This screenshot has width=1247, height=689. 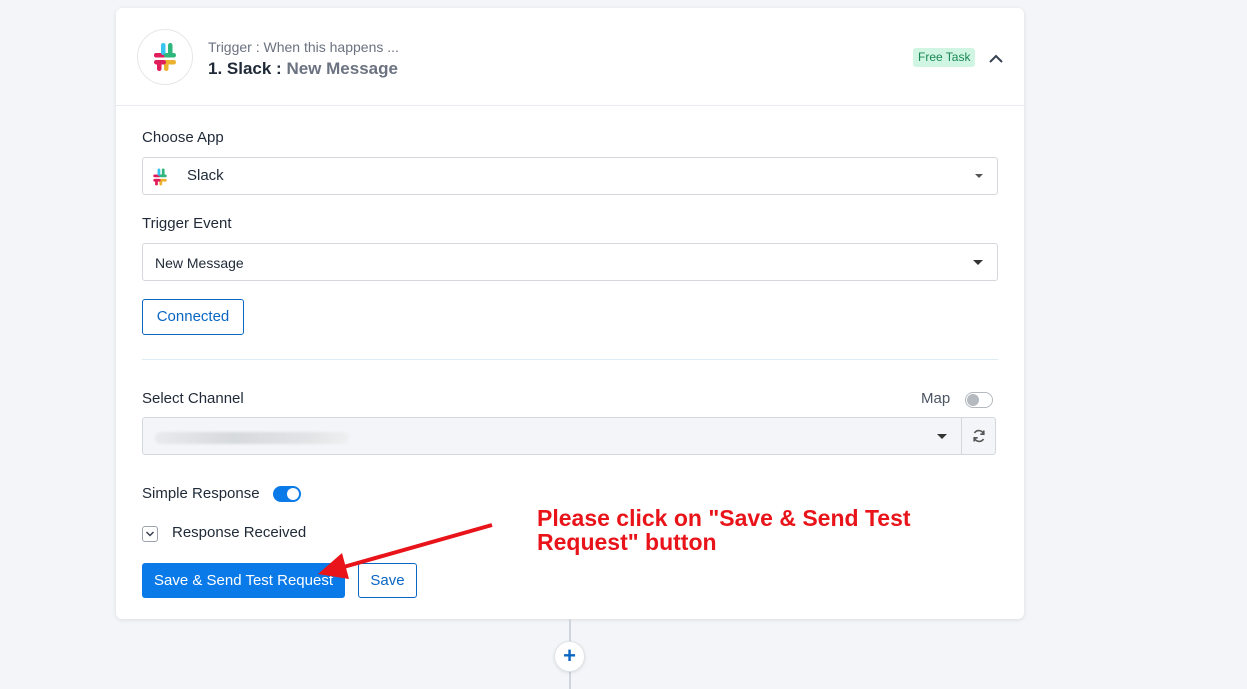 I want to click on annotation-arrow, so click(x=405, y=551).